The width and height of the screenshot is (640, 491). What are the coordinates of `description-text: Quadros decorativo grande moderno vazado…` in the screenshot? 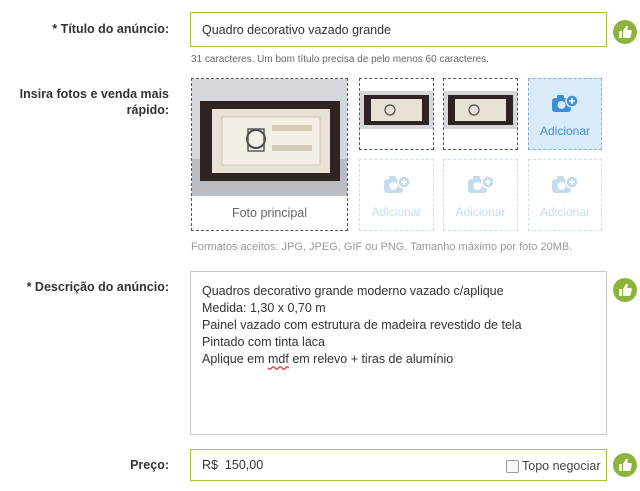 It's located at (362, 325).